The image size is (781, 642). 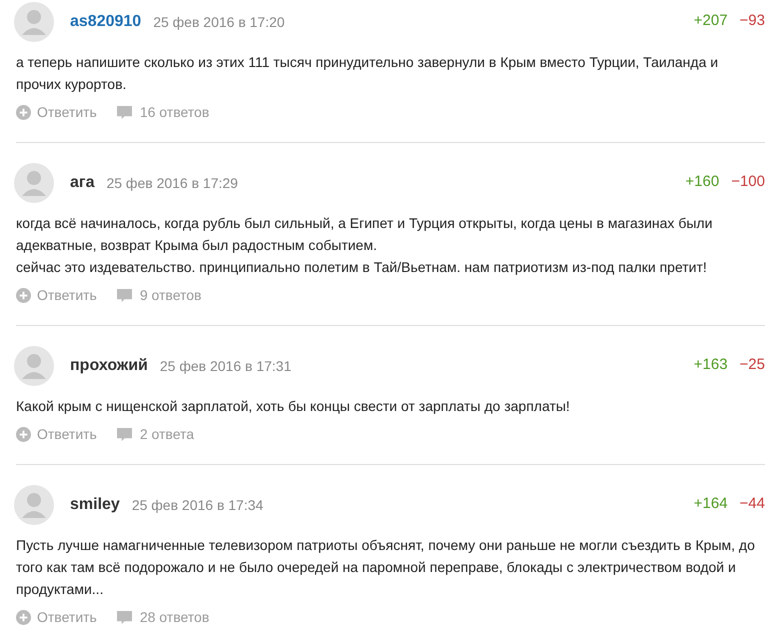 What do you see at coordinates (159, 295) in the screenshot?
I see `replies-link: 9 ответов` at bounding box center [159, 295].